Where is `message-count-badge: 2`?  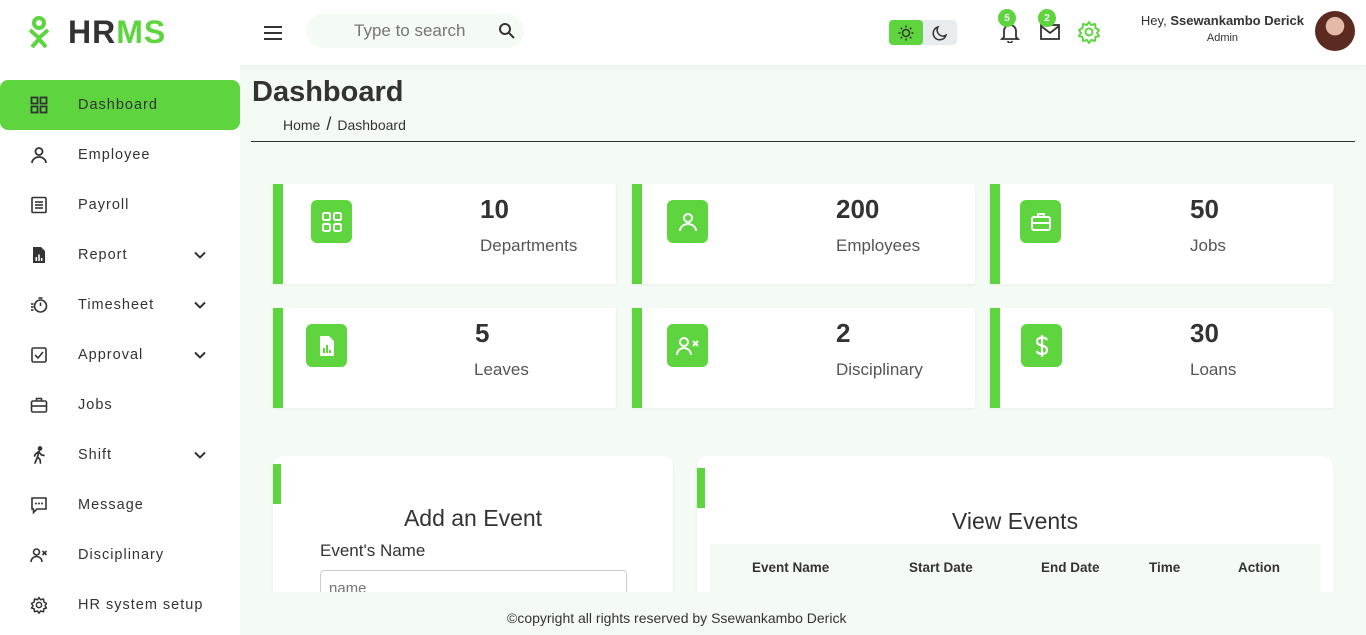
message-count-badge: 2 is located at coordinates (1047, 18).